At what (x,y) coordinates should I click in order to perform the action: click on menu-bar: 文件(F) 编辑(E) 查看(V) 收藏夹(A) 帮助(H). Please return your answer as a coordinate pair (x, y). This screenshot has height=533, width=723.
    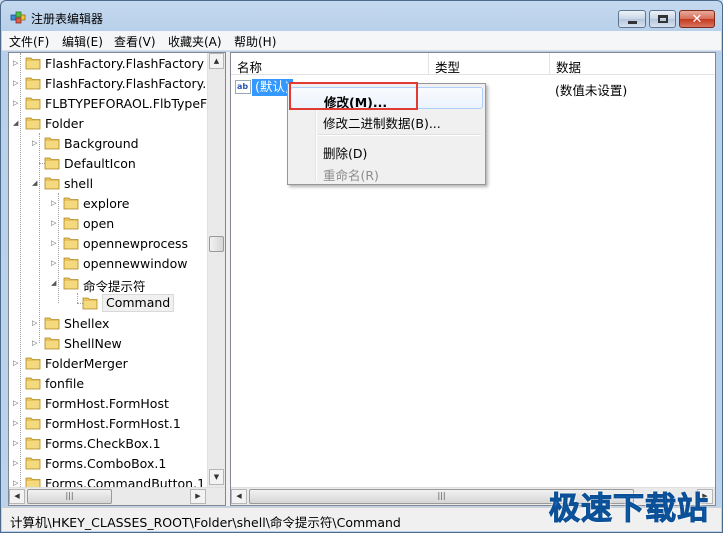
    Looking at the image, I should click on (361, 41).